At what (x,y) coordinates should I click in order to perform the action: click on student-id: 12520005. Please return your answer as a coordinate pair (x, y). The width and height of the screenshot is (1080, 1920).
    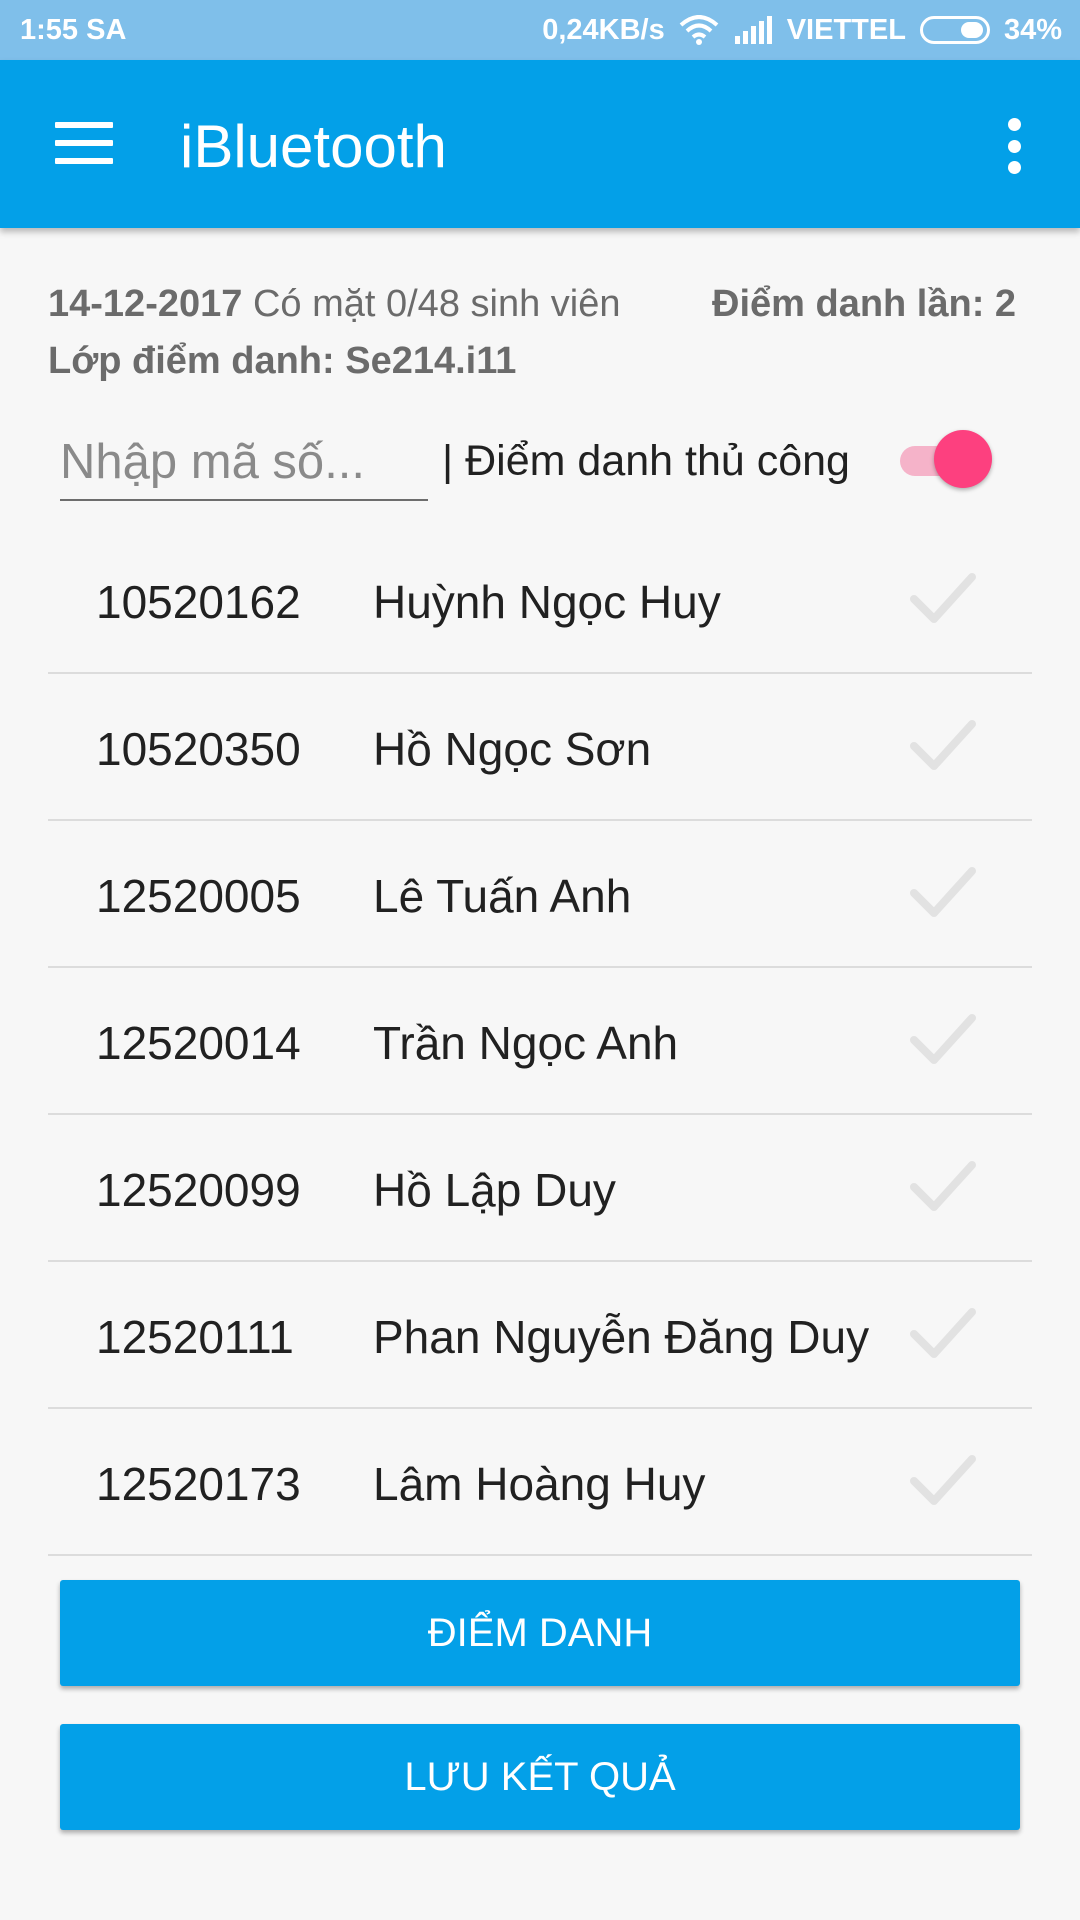
    Looking at the image, I should click on (198, 896).